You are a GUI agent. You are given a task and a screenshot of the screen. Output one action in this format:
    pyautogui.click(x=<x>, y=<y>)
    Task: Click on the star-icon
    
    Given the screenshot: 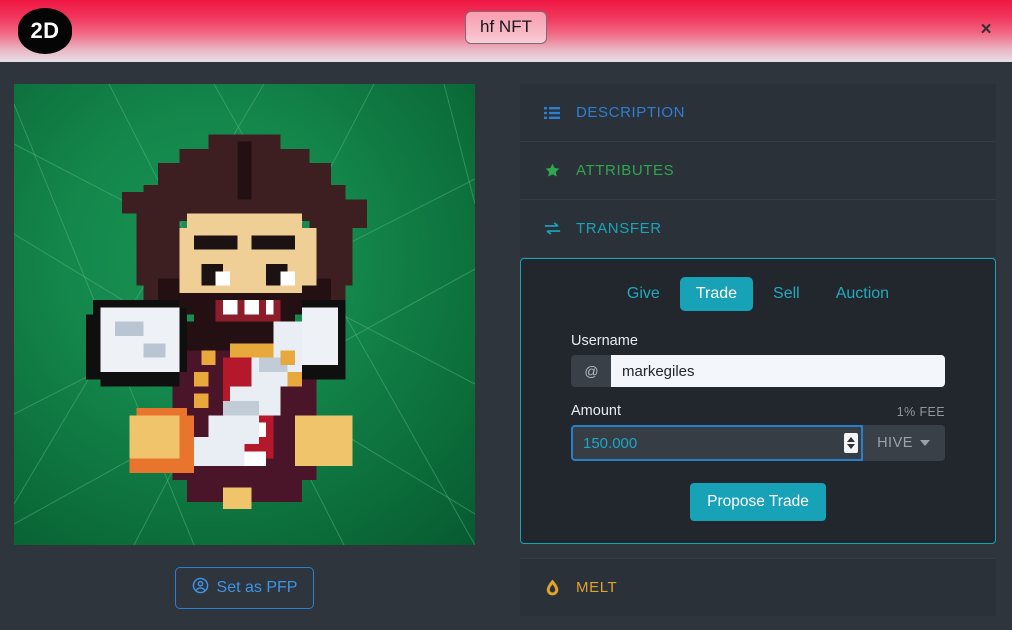 What is the action you would take?
    pyautogui.click(x=552, y=170)
    